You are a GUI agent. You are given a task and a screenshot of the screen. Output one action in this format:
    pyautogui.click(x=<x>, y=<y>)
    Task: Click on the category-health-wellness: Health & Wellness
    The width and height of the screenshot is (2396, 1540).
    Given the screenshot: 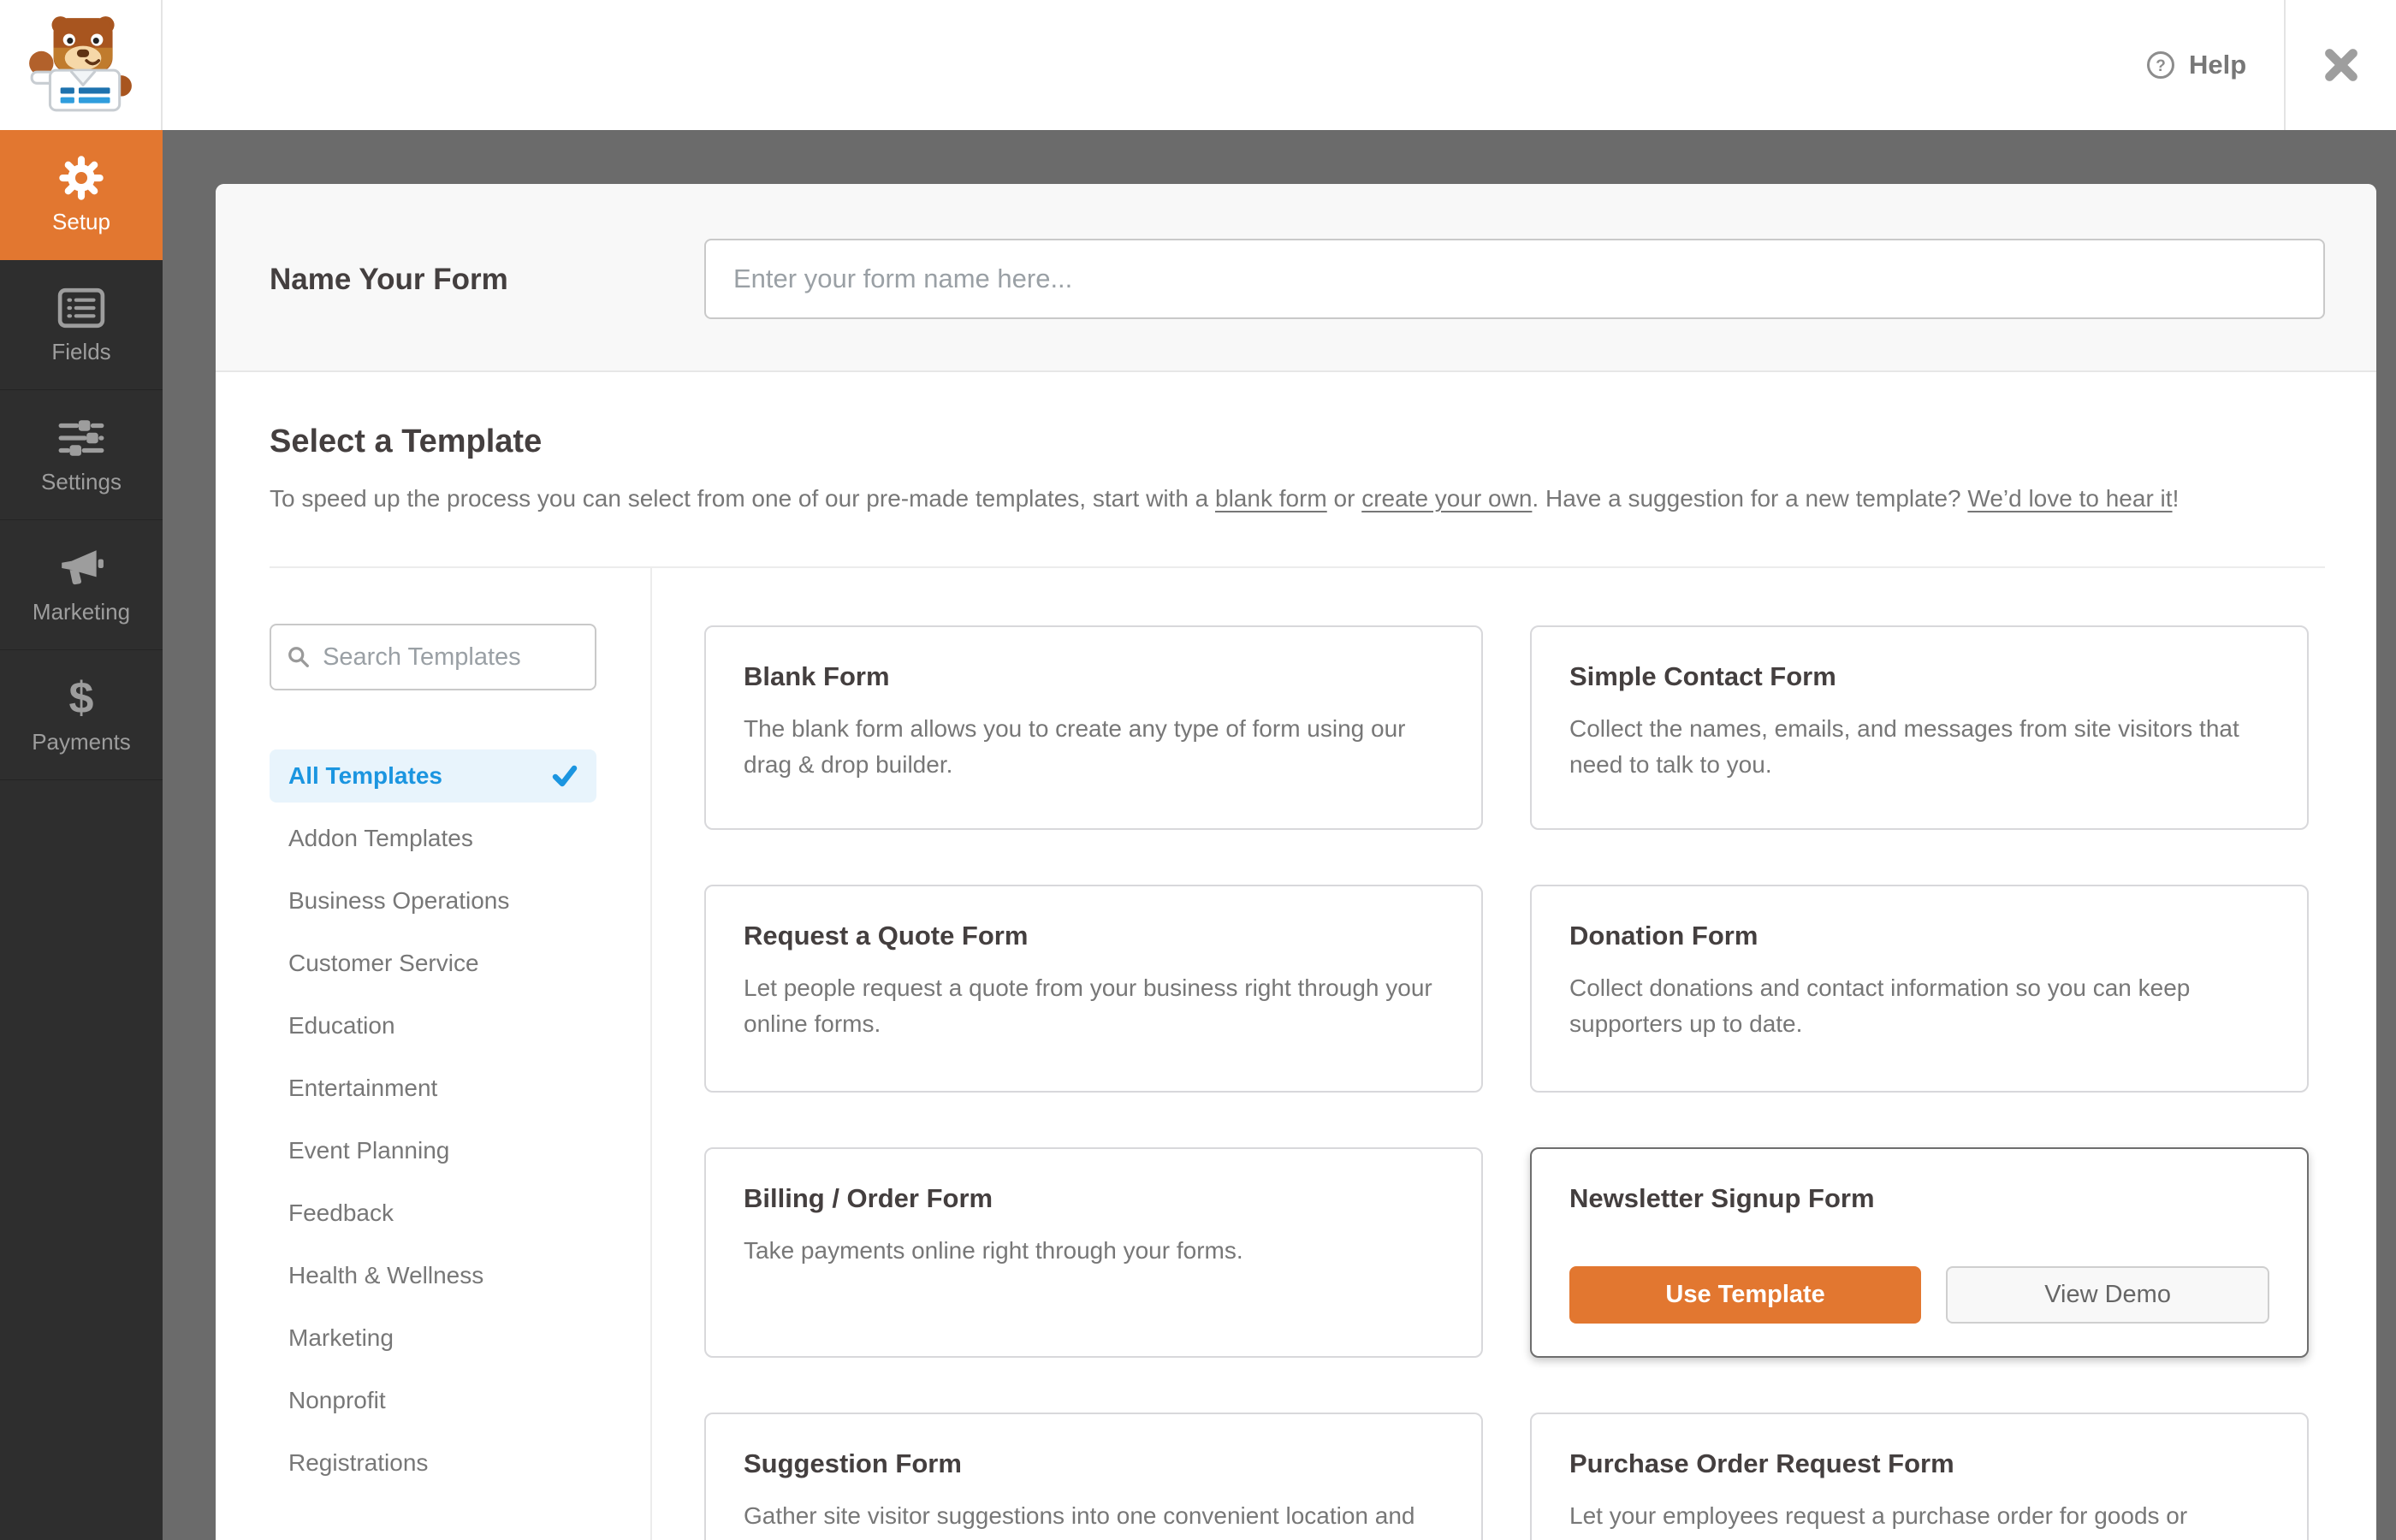 What is the action you would take?
    pyautogui.click(x=433, y=1275)
    